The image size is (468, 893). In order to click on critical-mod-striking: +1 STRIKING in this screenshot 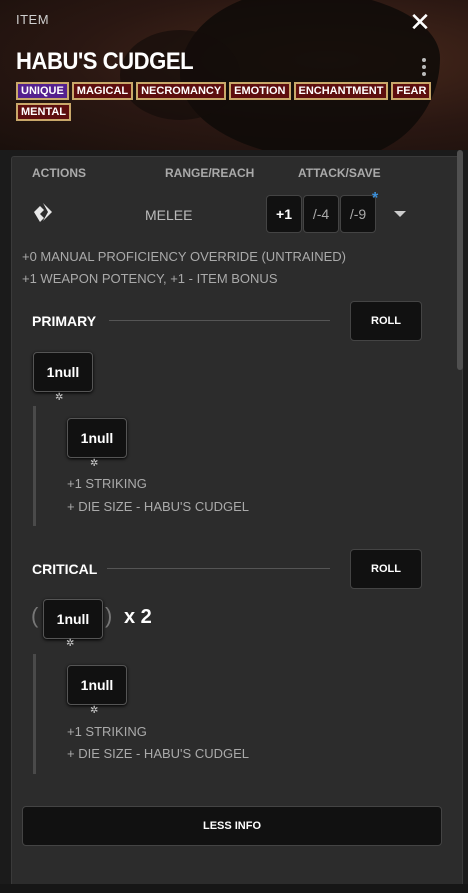, I will do `click(107, 731)`.